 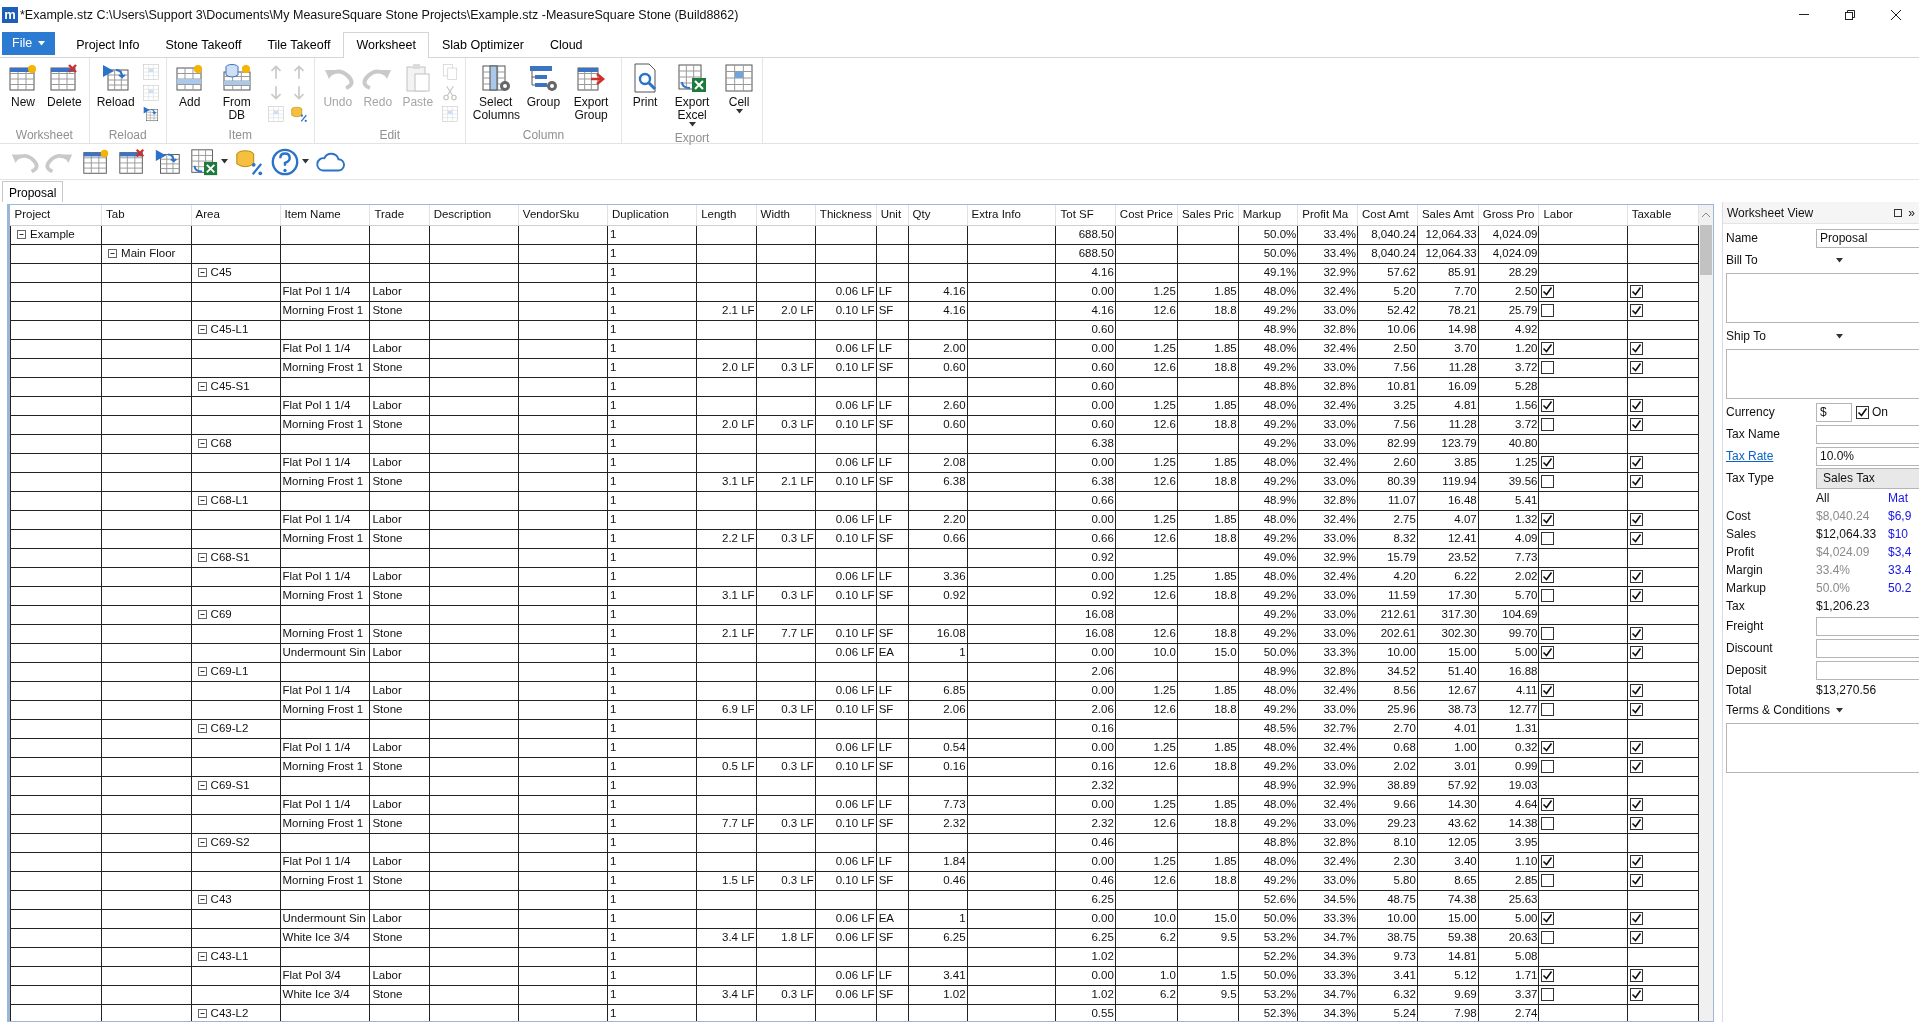 I want to click on restore-icon, so click(x=1850, y=15).